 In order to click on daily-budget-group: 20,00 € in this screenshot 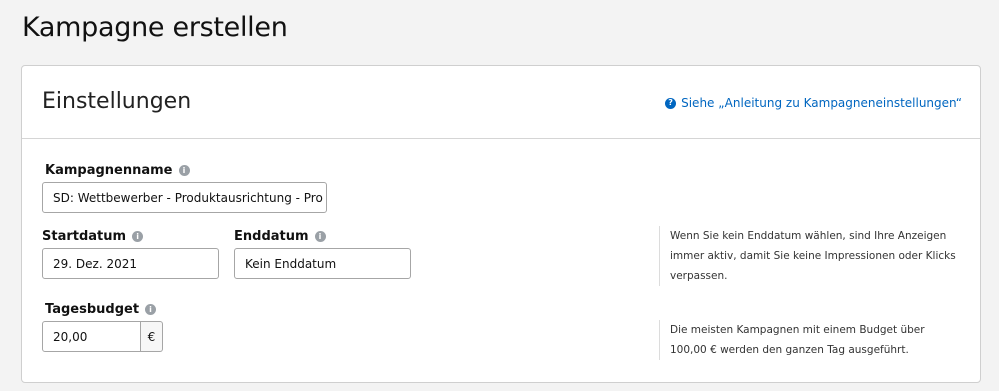, I will do `click(102, 336)`.